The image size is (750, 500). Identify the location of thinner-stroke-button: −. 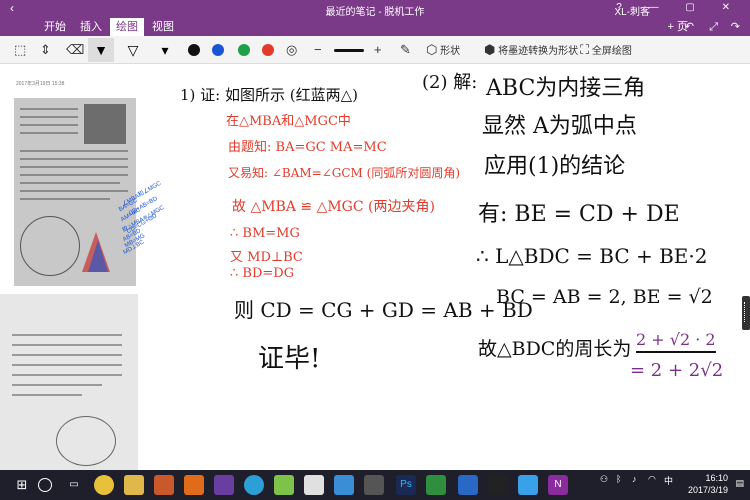
(318, 50).